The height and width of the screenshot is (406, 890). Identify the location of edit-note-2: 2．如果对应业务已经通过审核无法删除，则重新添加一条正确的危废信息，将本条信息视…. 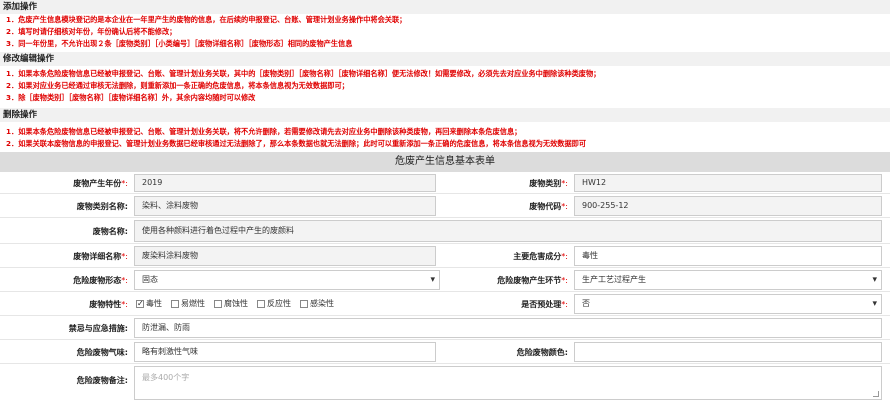
(177, 85).